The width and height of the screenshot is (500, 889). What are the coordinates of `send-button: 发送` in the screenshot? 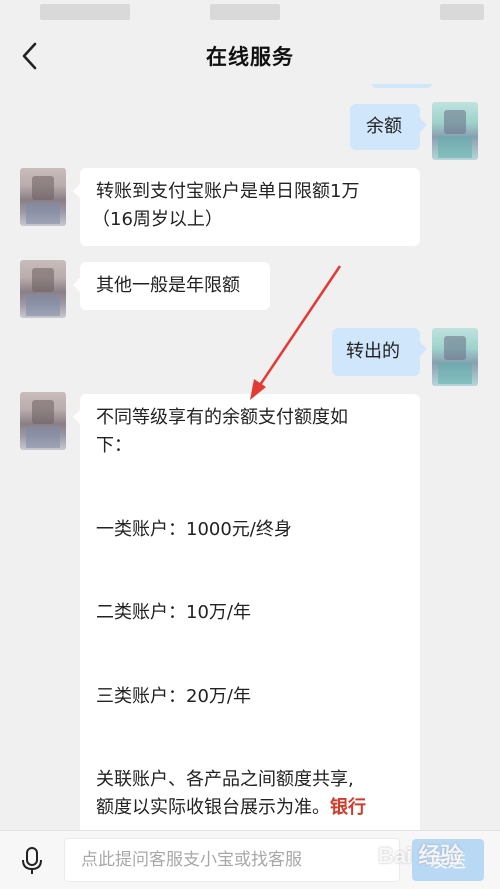 It's located at (448, 860).